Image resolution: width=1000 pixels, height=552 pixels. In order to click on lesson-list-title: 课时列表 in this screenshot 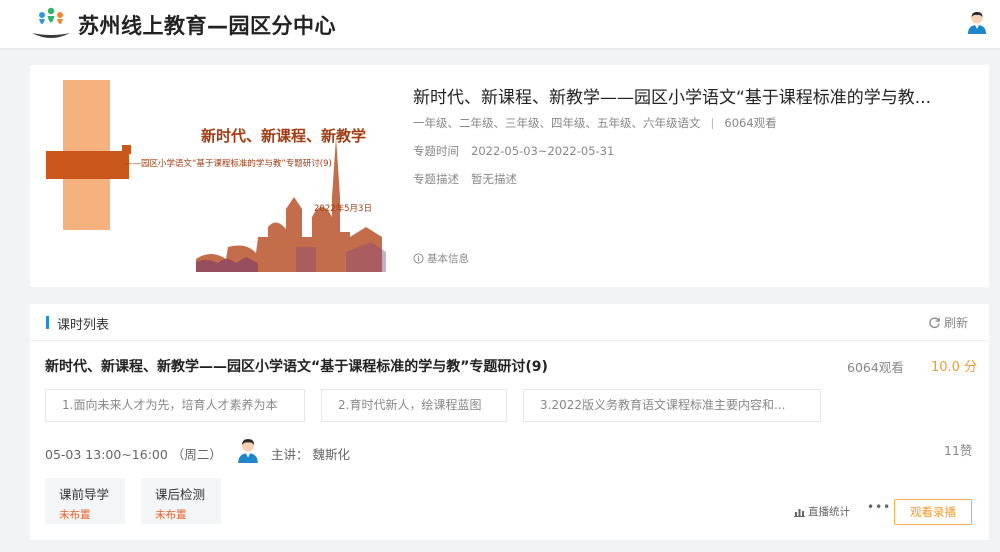, I will do `click(83, 325)`.